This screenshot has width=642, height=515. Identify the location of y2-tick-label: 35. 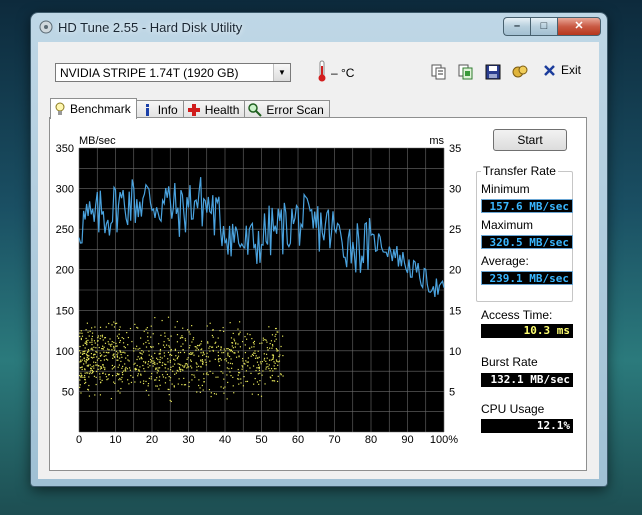
(455, 149).